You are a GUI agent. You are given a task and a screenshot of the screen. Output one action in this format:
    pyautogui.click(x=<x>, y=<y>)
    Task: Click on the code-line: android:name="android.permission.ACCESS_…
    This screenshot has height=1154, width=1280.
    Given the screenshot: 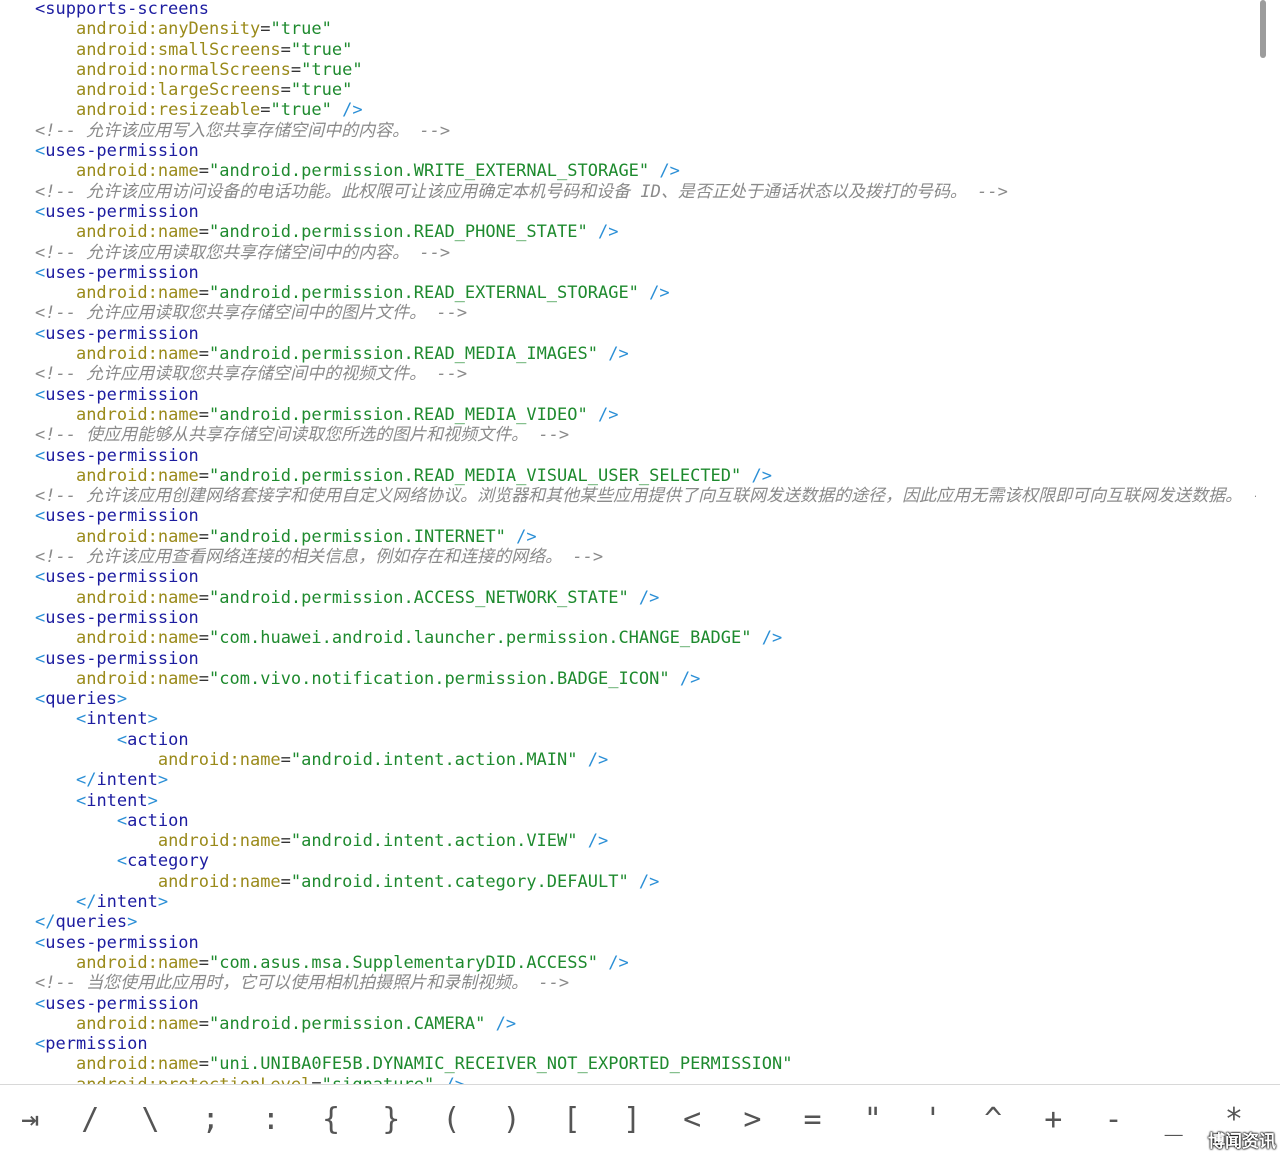 What is the action you would take?
    pyautogui.click(x=651, y=598)
    